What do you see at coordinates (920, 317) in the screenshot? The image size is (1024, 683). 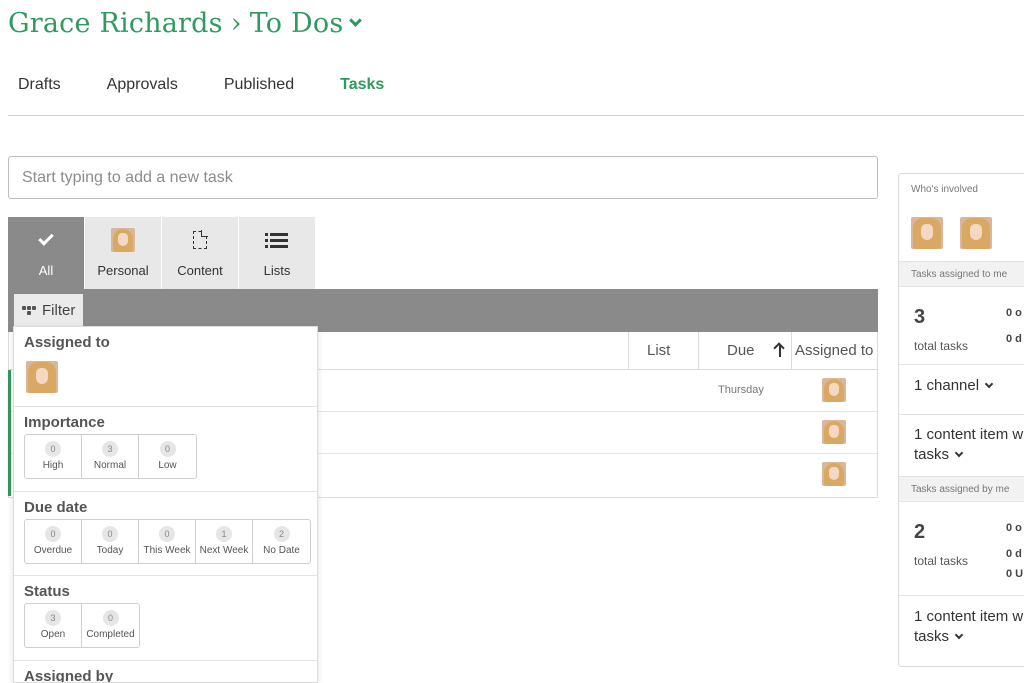 I see `total-count: 3` at bounding box center [920, 317].